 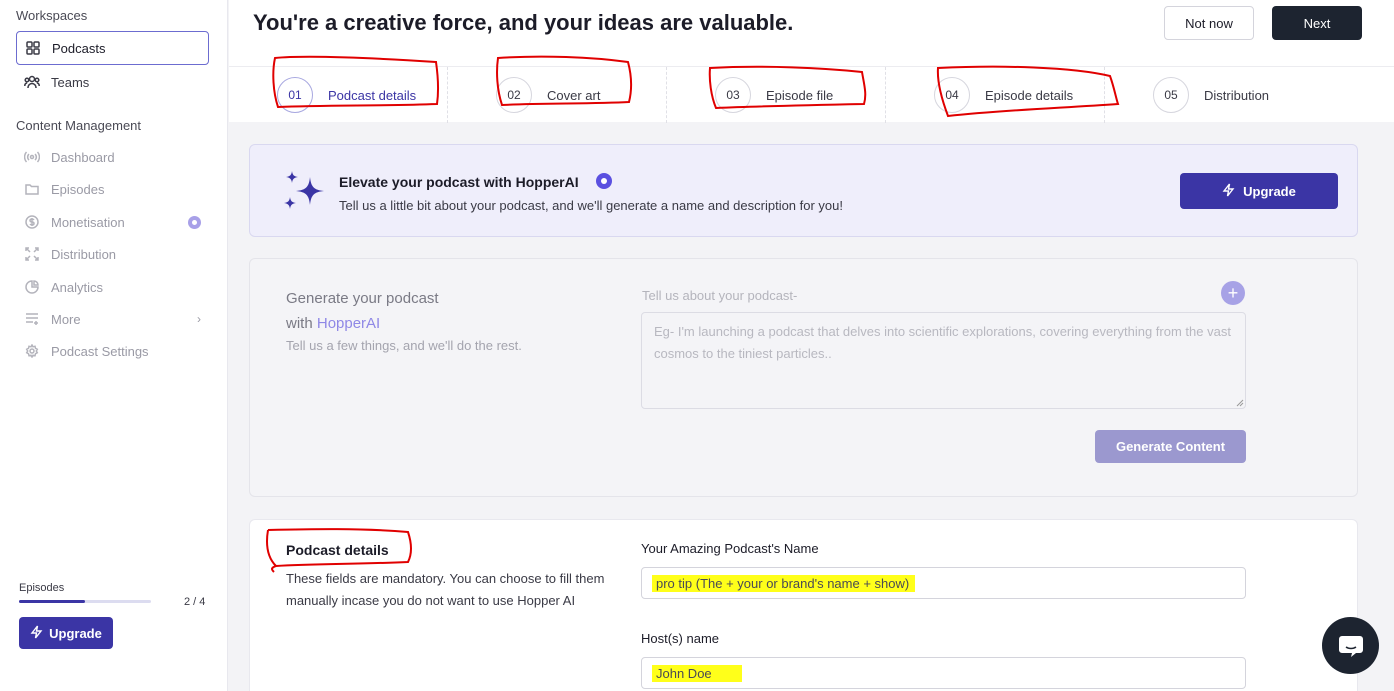 I want to click on generate-title-line1: Generate your podcast, so click(x=362, y=298).